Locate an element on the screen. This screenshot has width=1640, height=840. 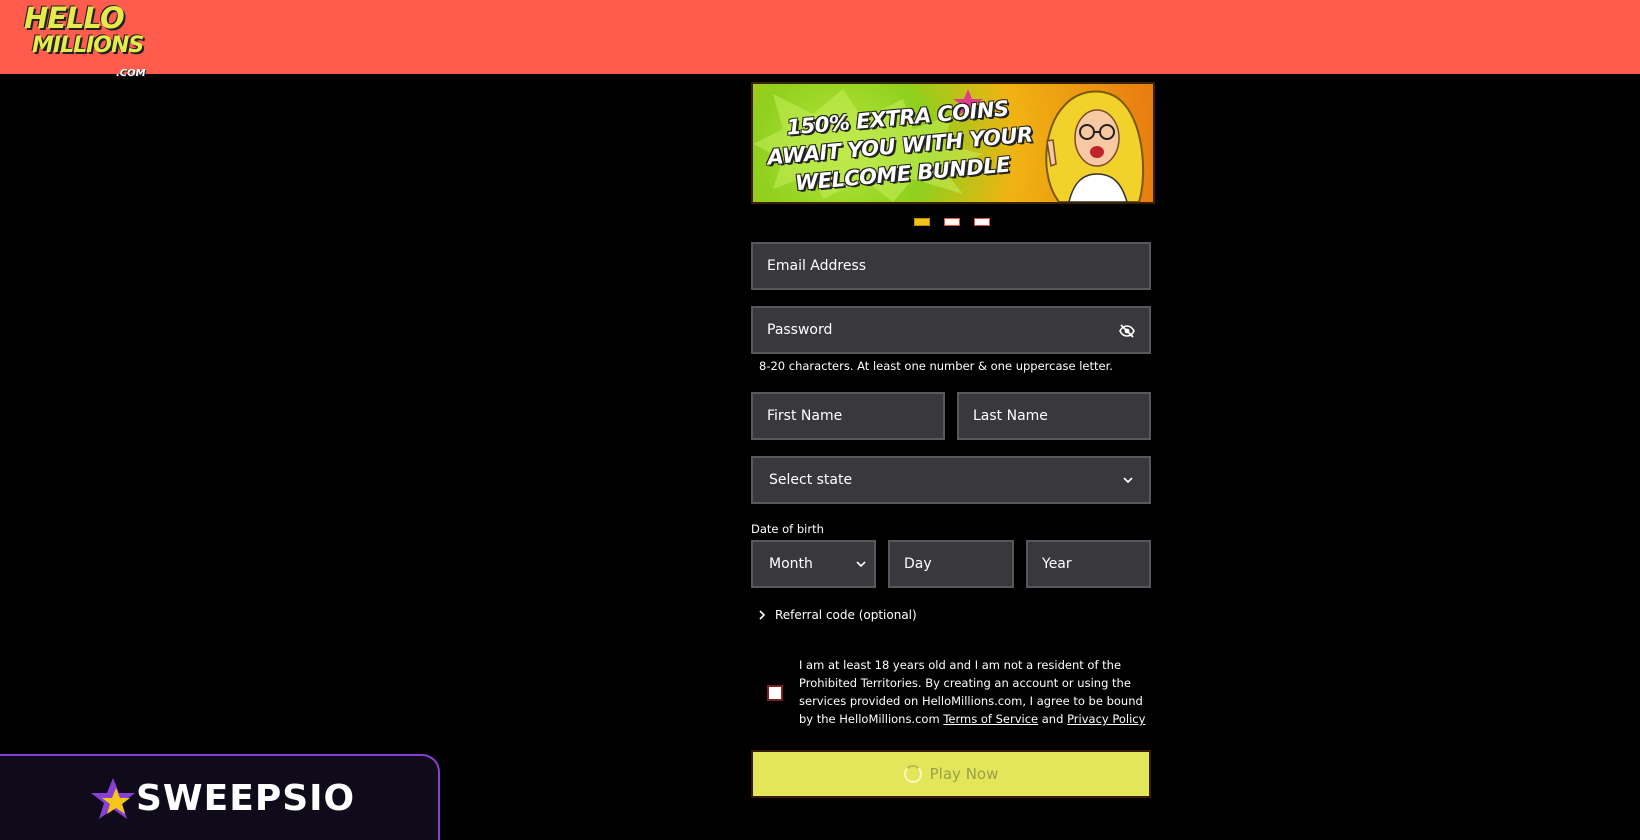
terms-and: and is located at coordinates (1053, 719).